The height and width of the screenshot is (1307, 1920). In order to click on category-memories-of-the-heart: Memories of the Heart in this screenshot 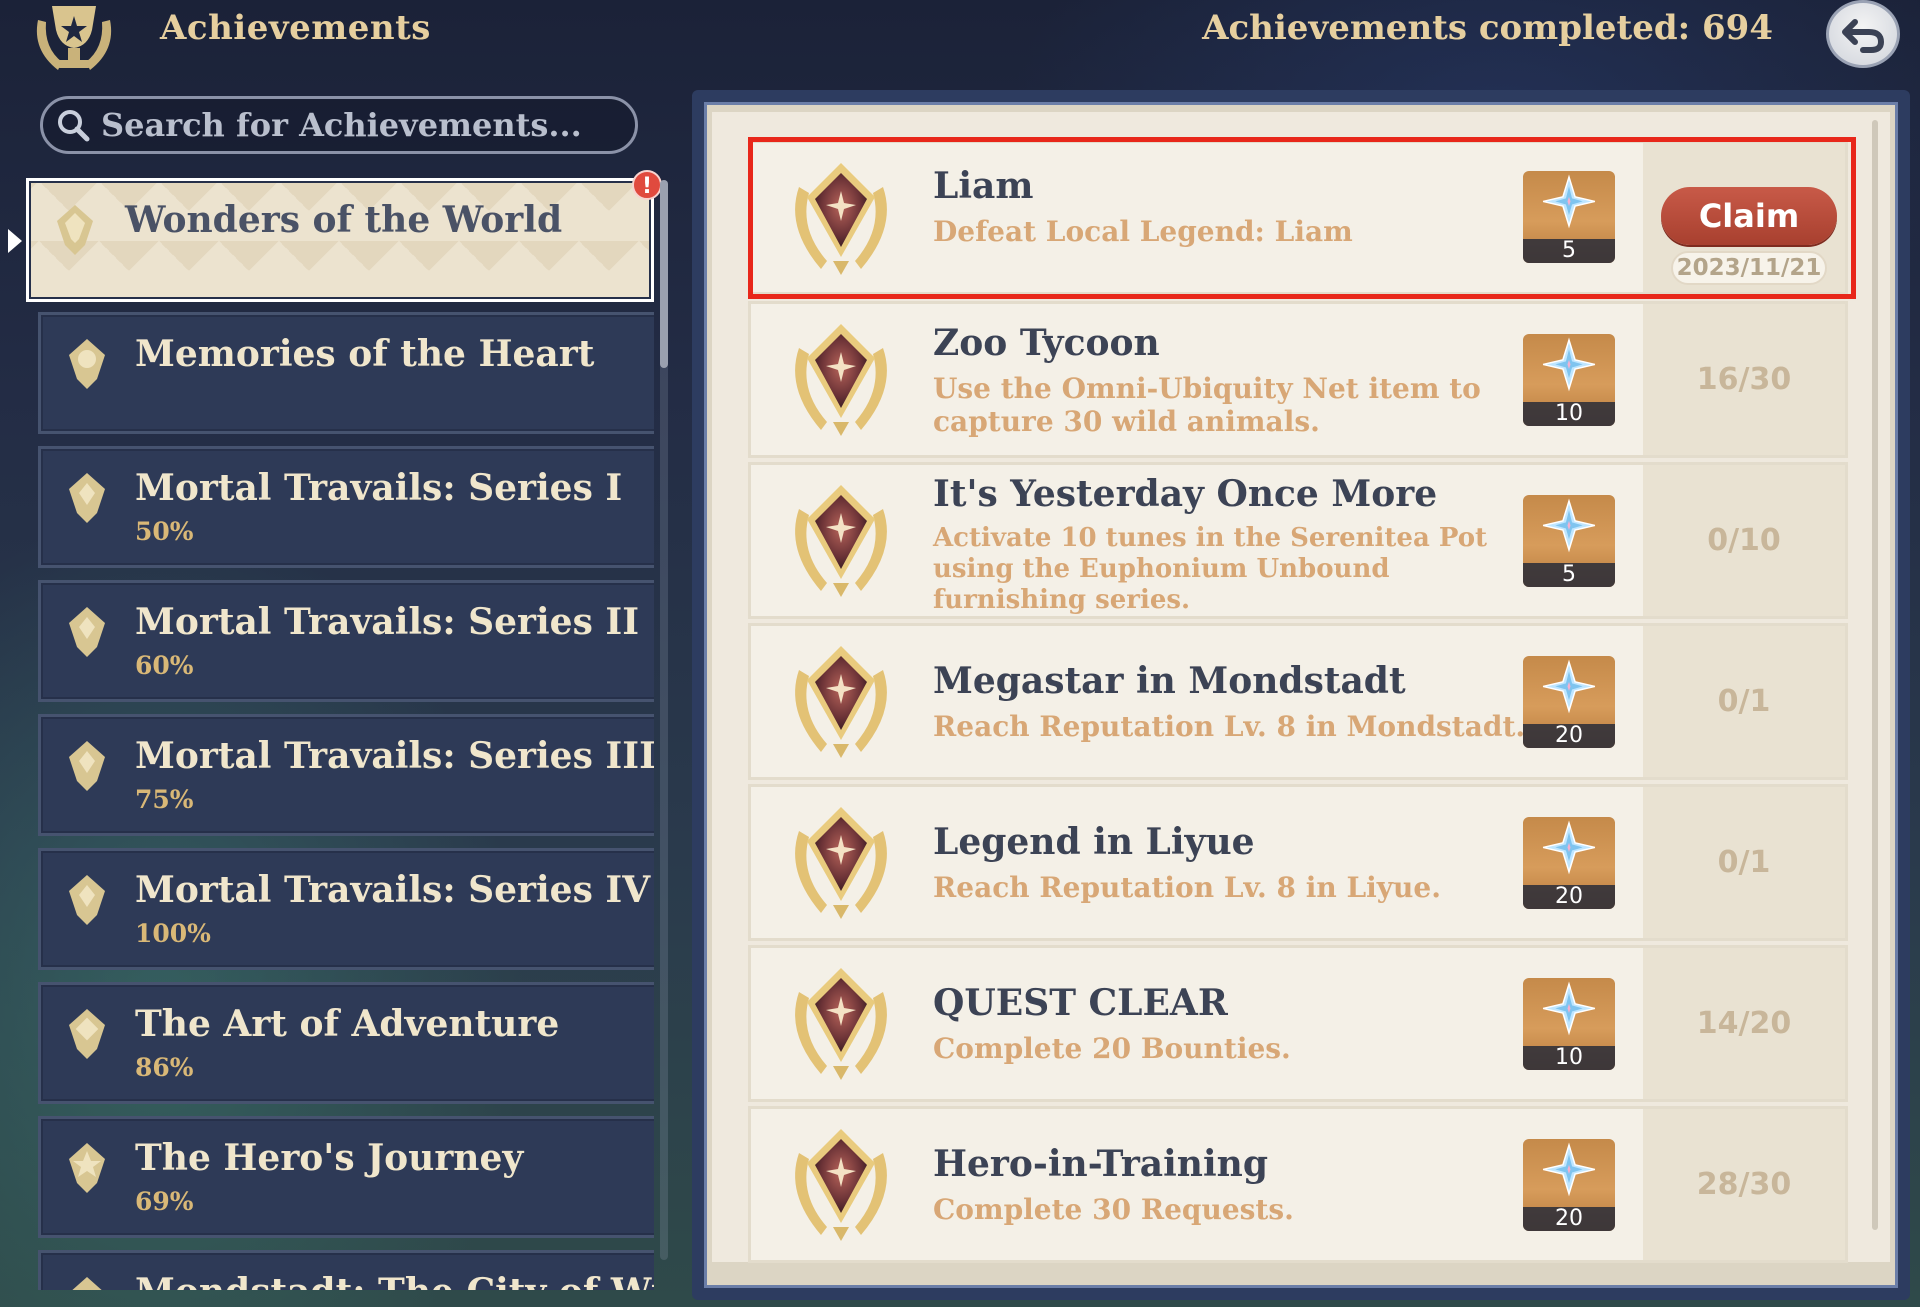, I will do `click(346, 373)`.